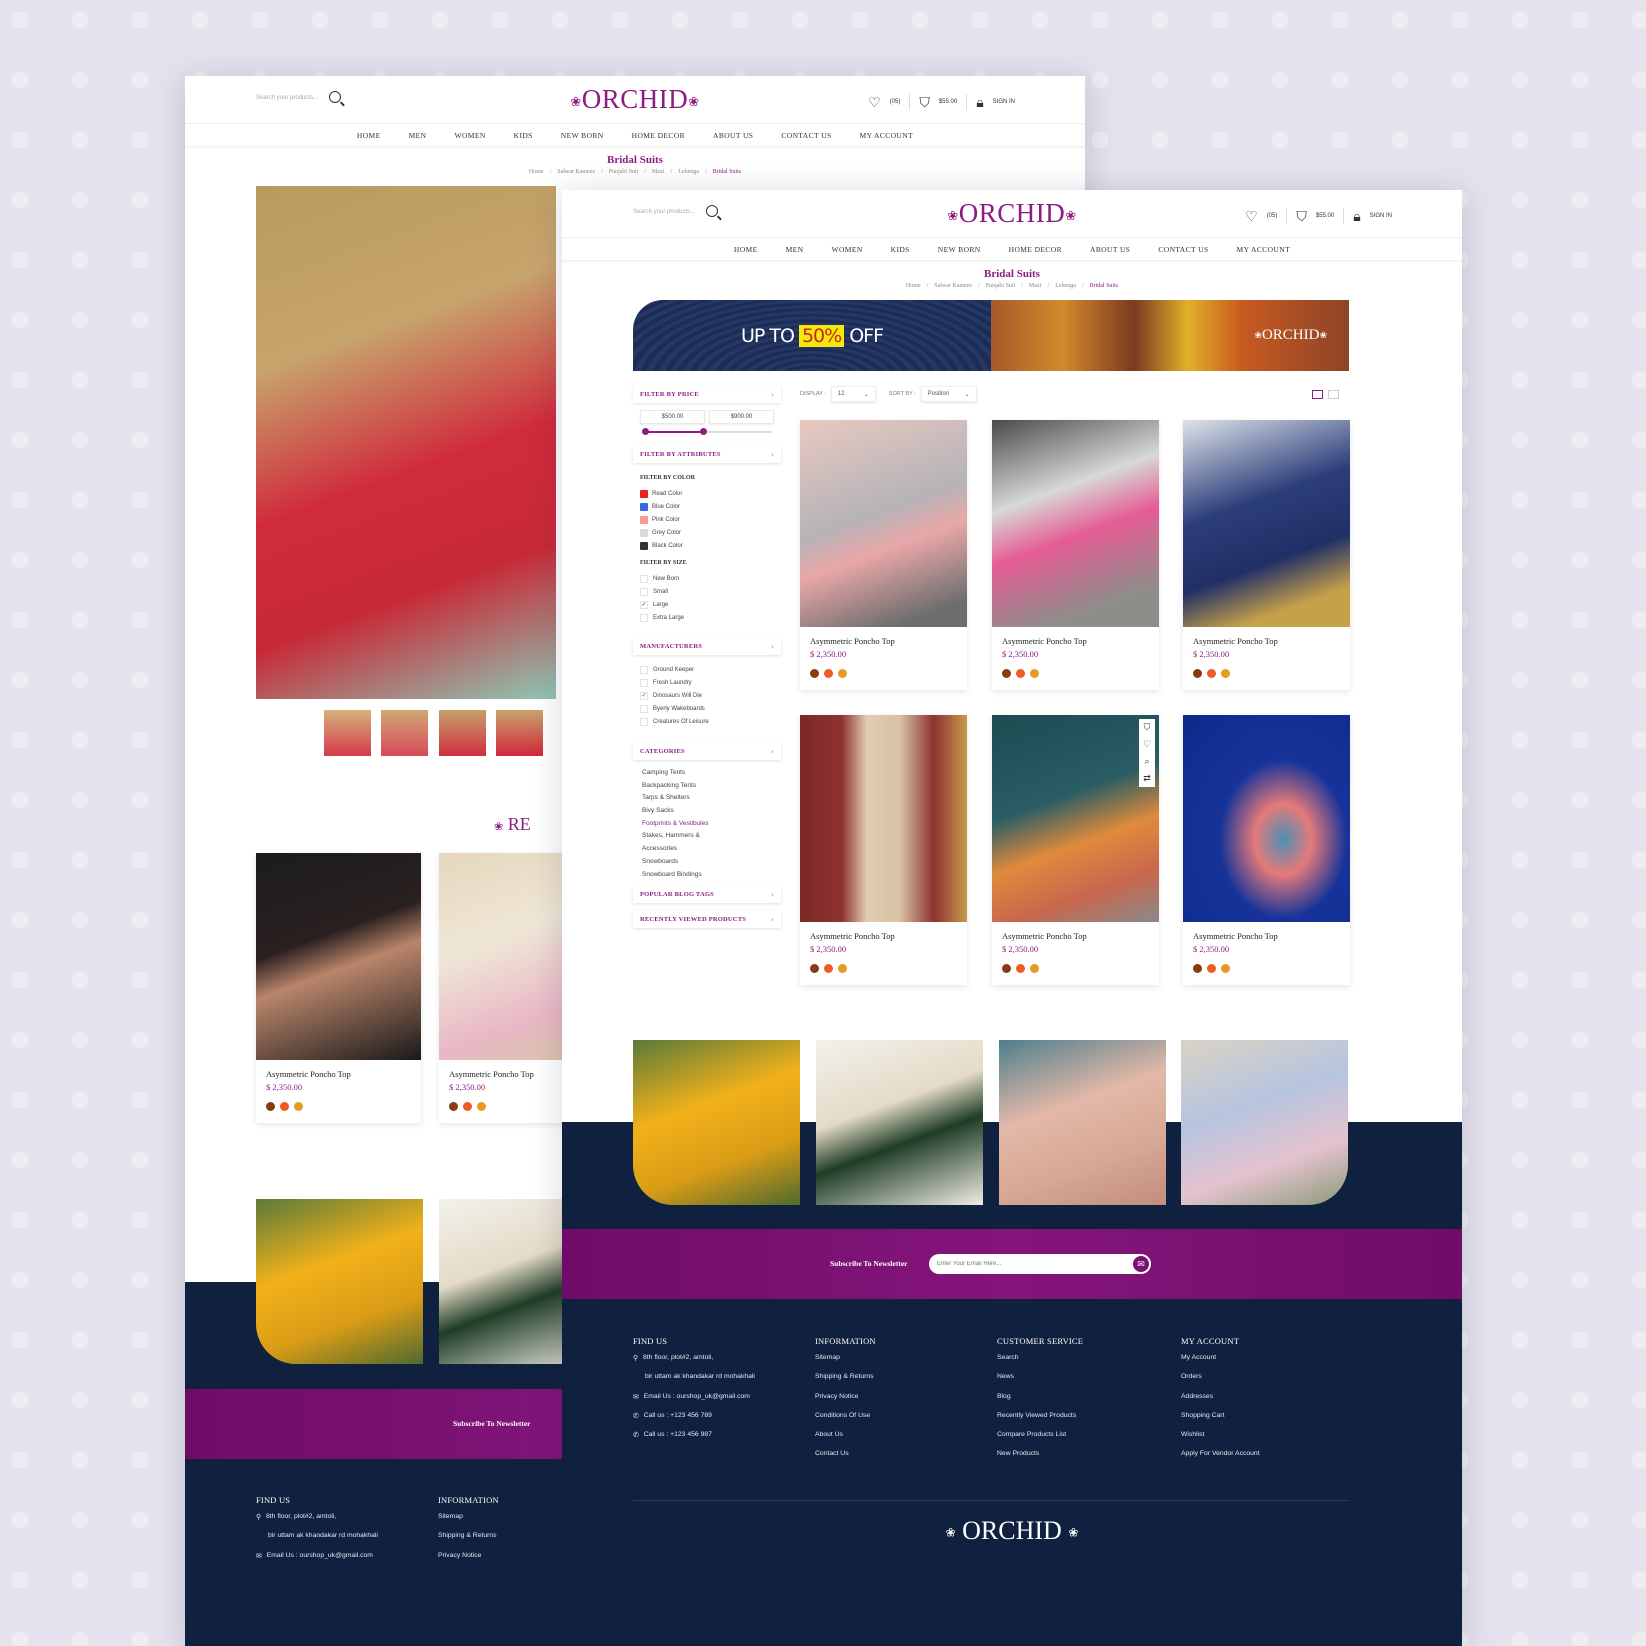 Image resolution: width=1646 pixels, height=1646 pixels. Describe the element at coordinates (707, 432) in the screenshot. I see `price-range-slider` at that location.